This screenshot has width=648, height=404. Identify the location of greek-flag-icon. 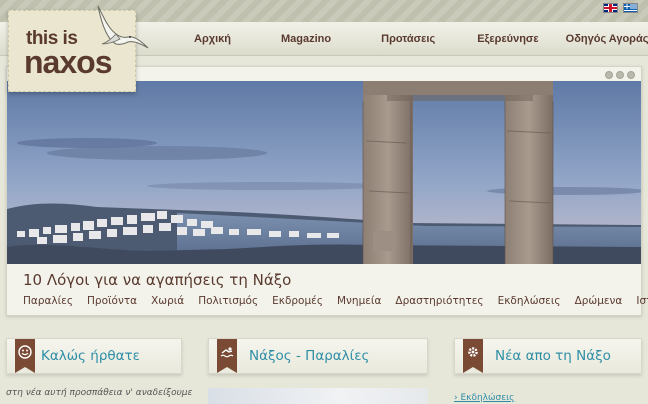
(630, 8).